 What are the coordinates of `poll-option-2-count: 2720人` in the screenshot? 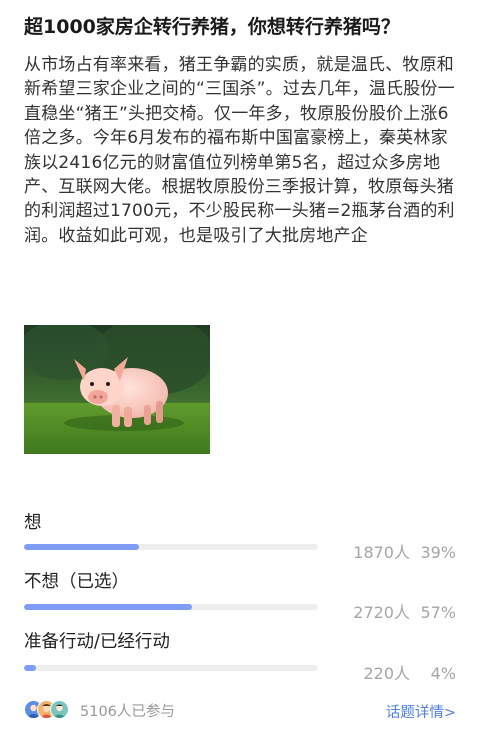 It's located at (381, 612).